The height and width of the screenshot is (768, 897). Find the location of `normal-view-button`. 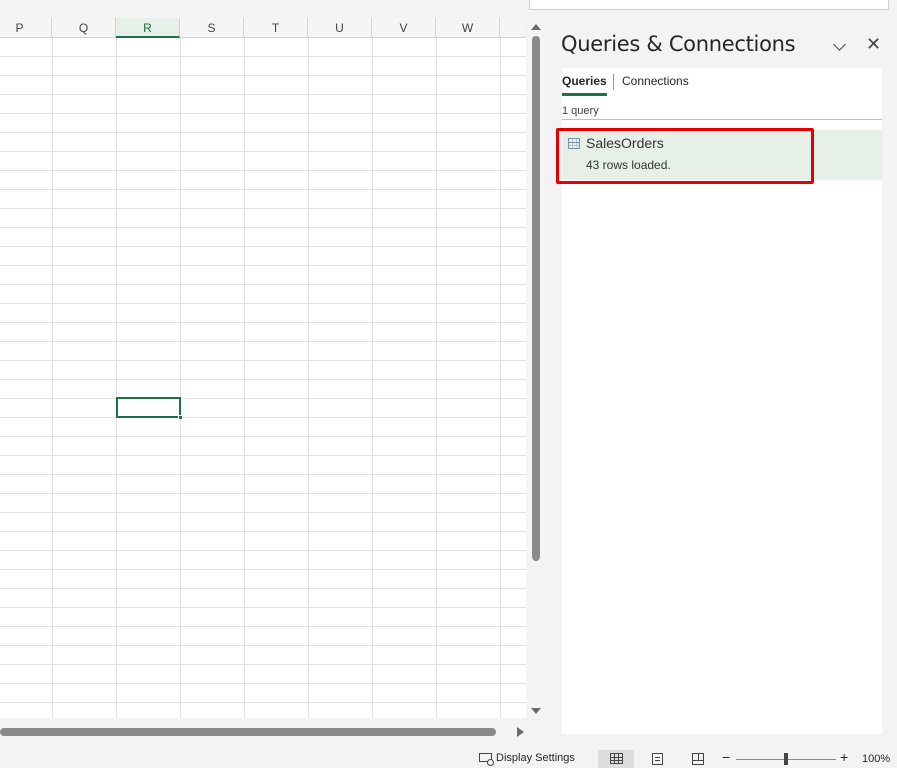

normal-view-button is located at coordinates (616, 759).